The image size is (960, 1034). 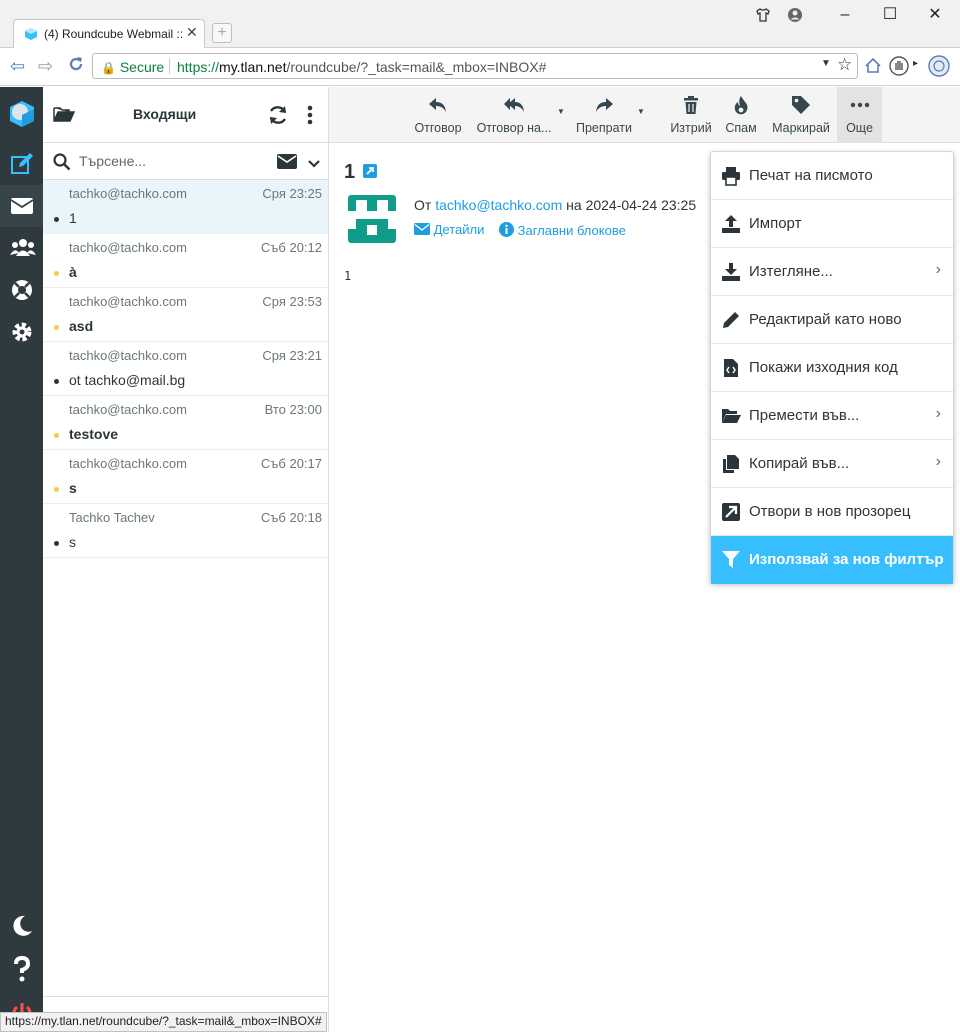 What do you see at coordinates (935, 15) in the screenshot?
I see `close-window-button: ✕` at bounding box center [935, 15].